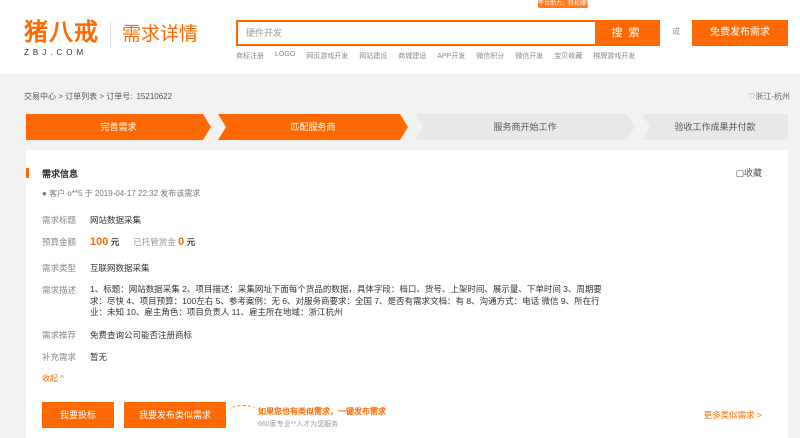 The height and width of the screenshot is (438, 800). I want to click on escrow-unit: 元, so click(191, 242).